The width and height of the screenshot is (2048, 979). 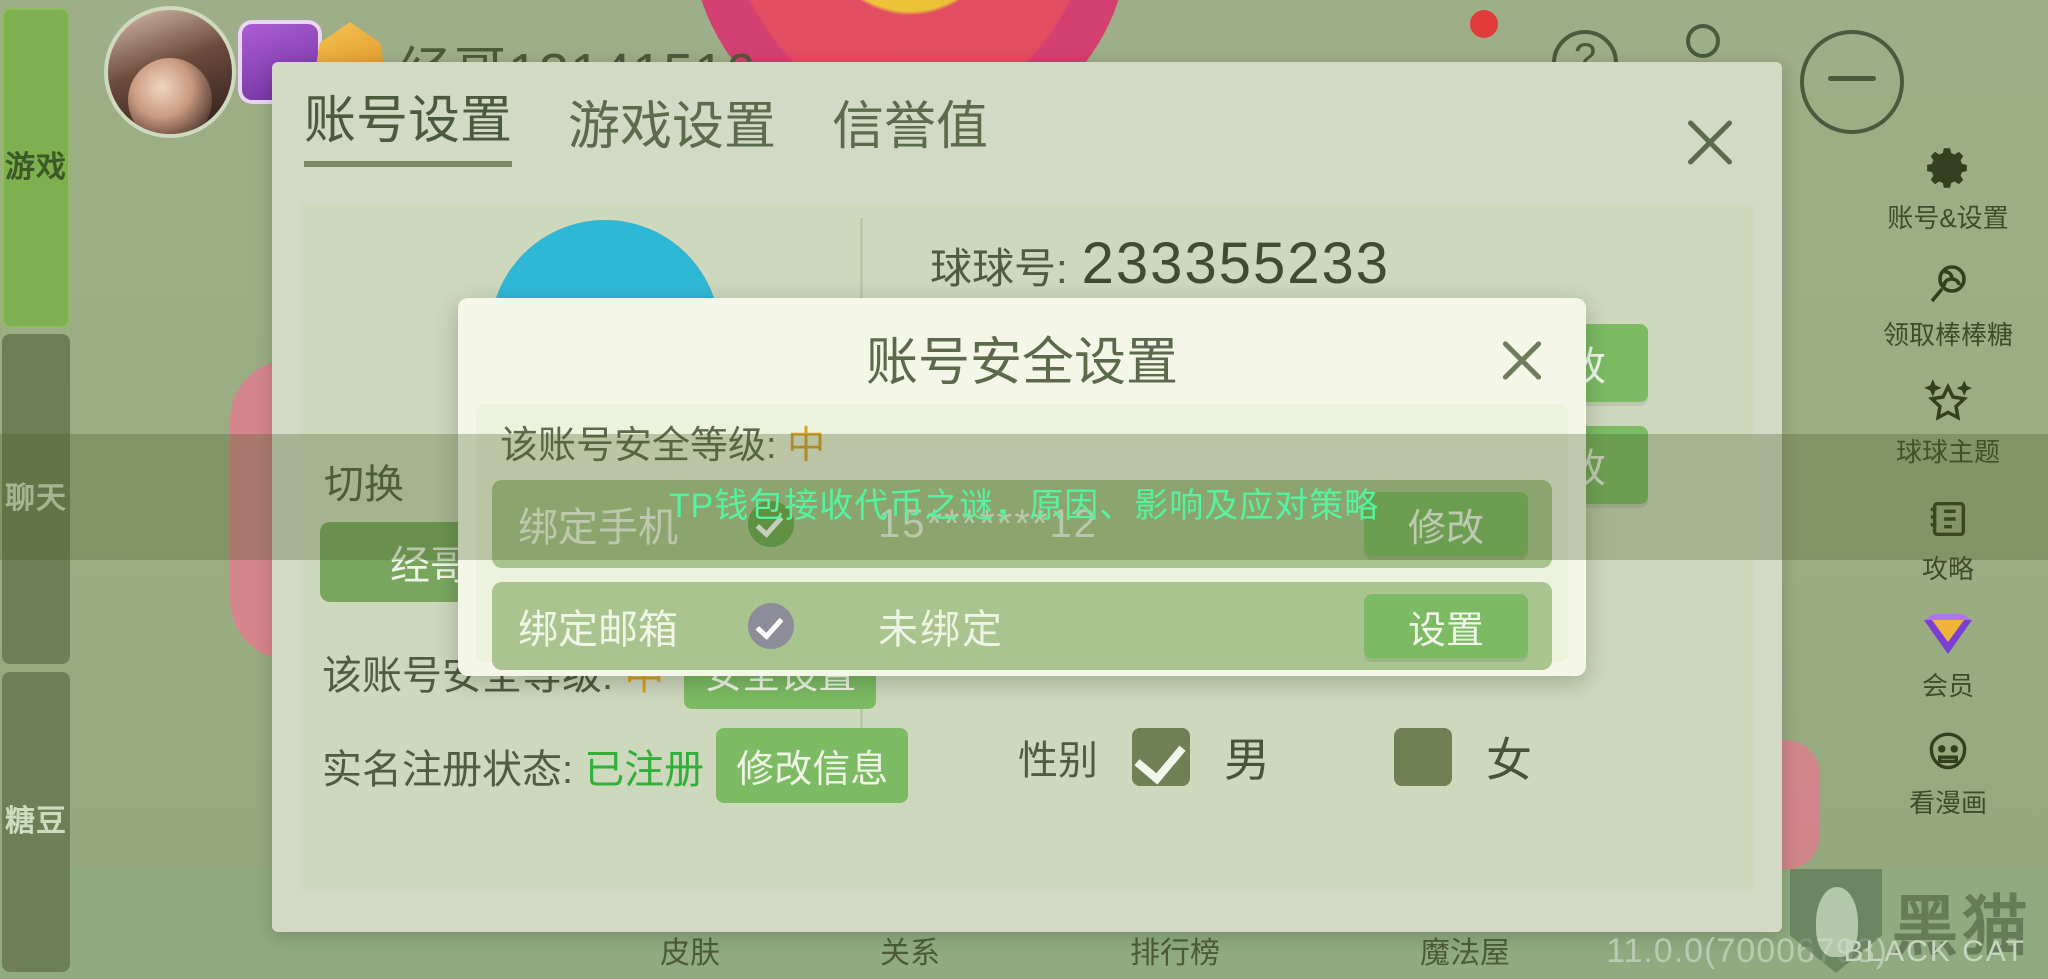 What do you see at coordinates (1161, 757) in the screenshot?
I see `gender-male-checkbox` at bounding box center [1161, 757].